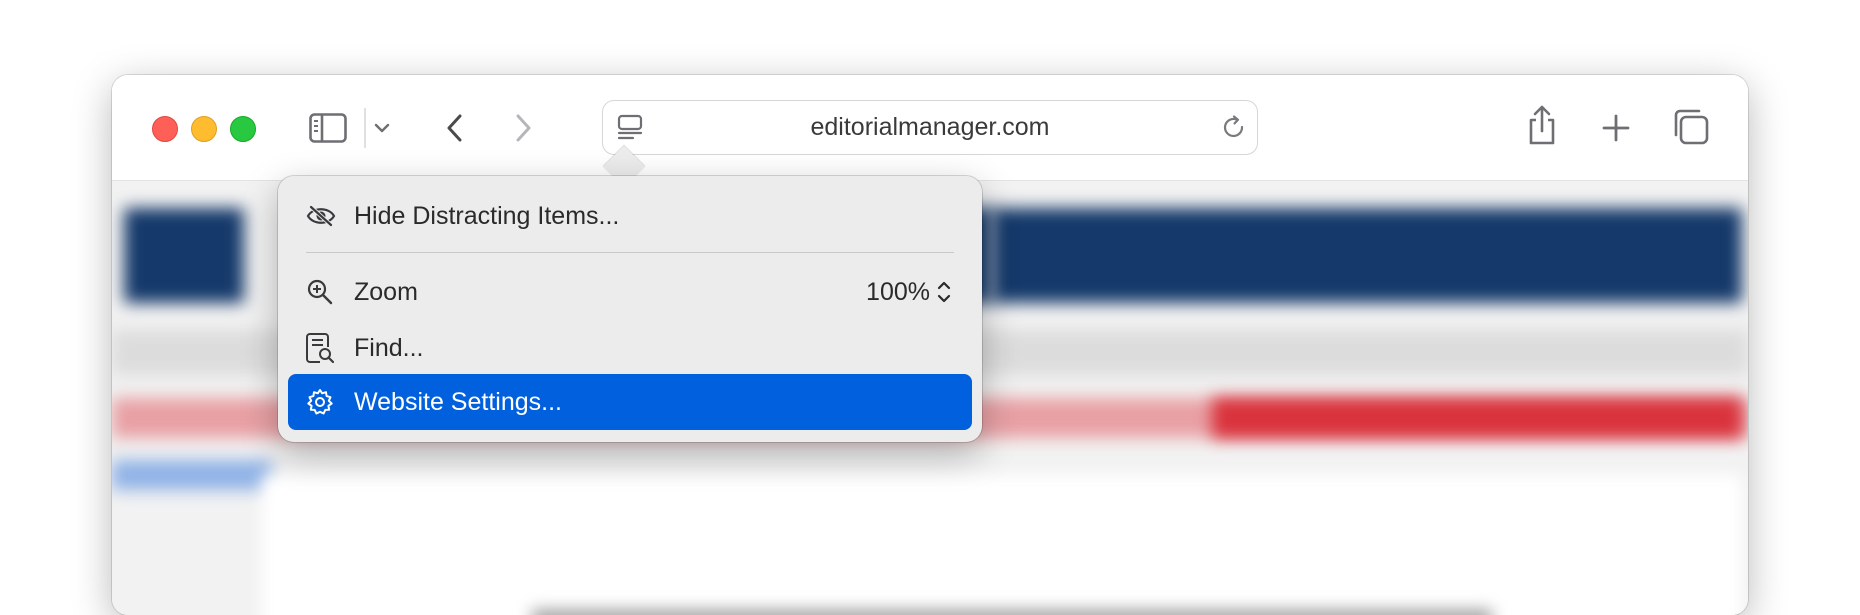  What do you see at coordinates (1367, 255) in the screenshot?
I see `page-header-block` at bounding box center [1367, 255].